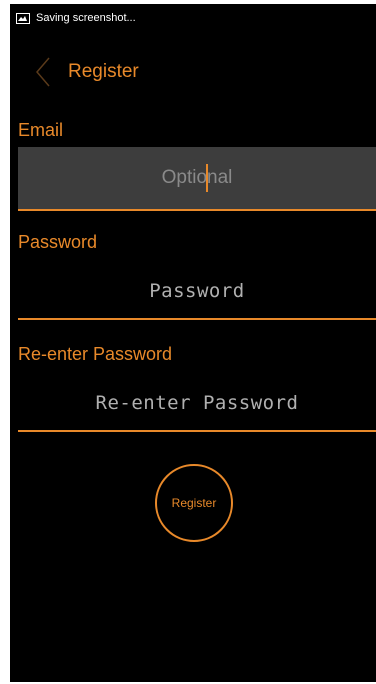 This screenshot has height=684, width=376. What do you see at coordinates (95, 354) in the screenshot?
I see `reenter-password-label: Re-enter Password` at bounding box center [95, 354].